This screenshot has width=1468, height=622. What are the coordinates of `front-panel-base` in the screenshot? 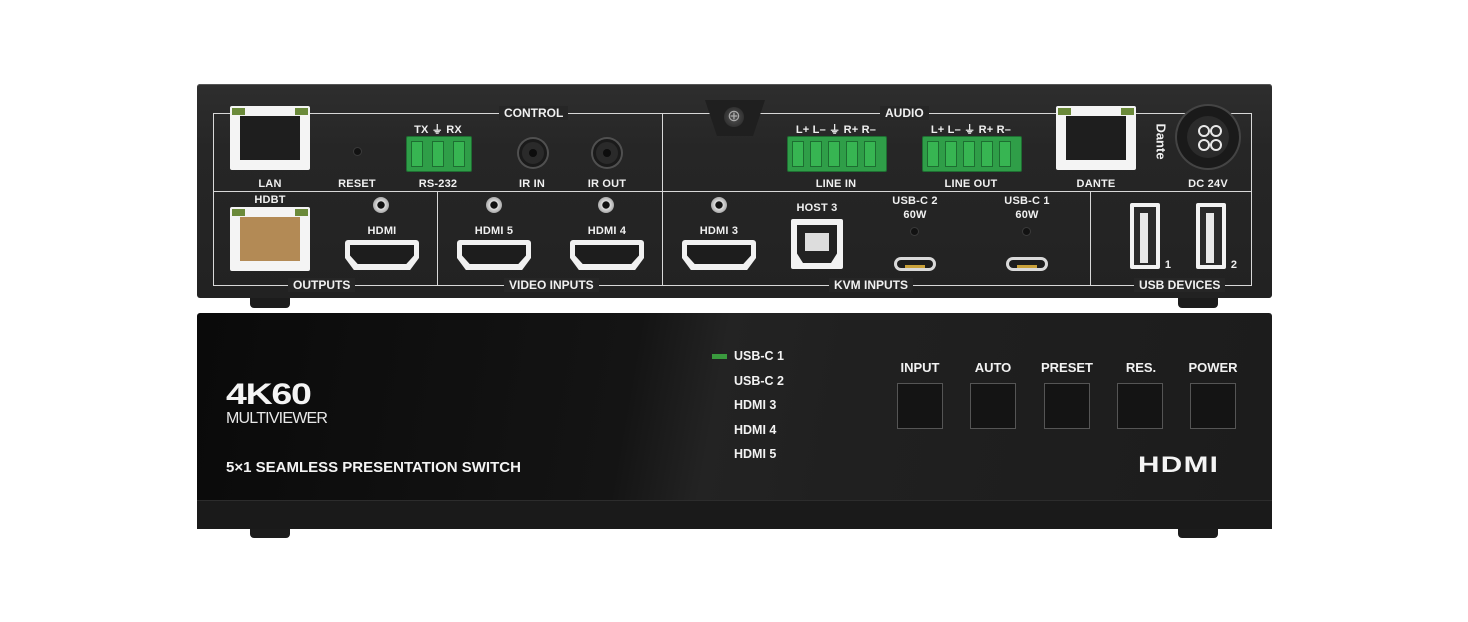 It's located at (734, 514).